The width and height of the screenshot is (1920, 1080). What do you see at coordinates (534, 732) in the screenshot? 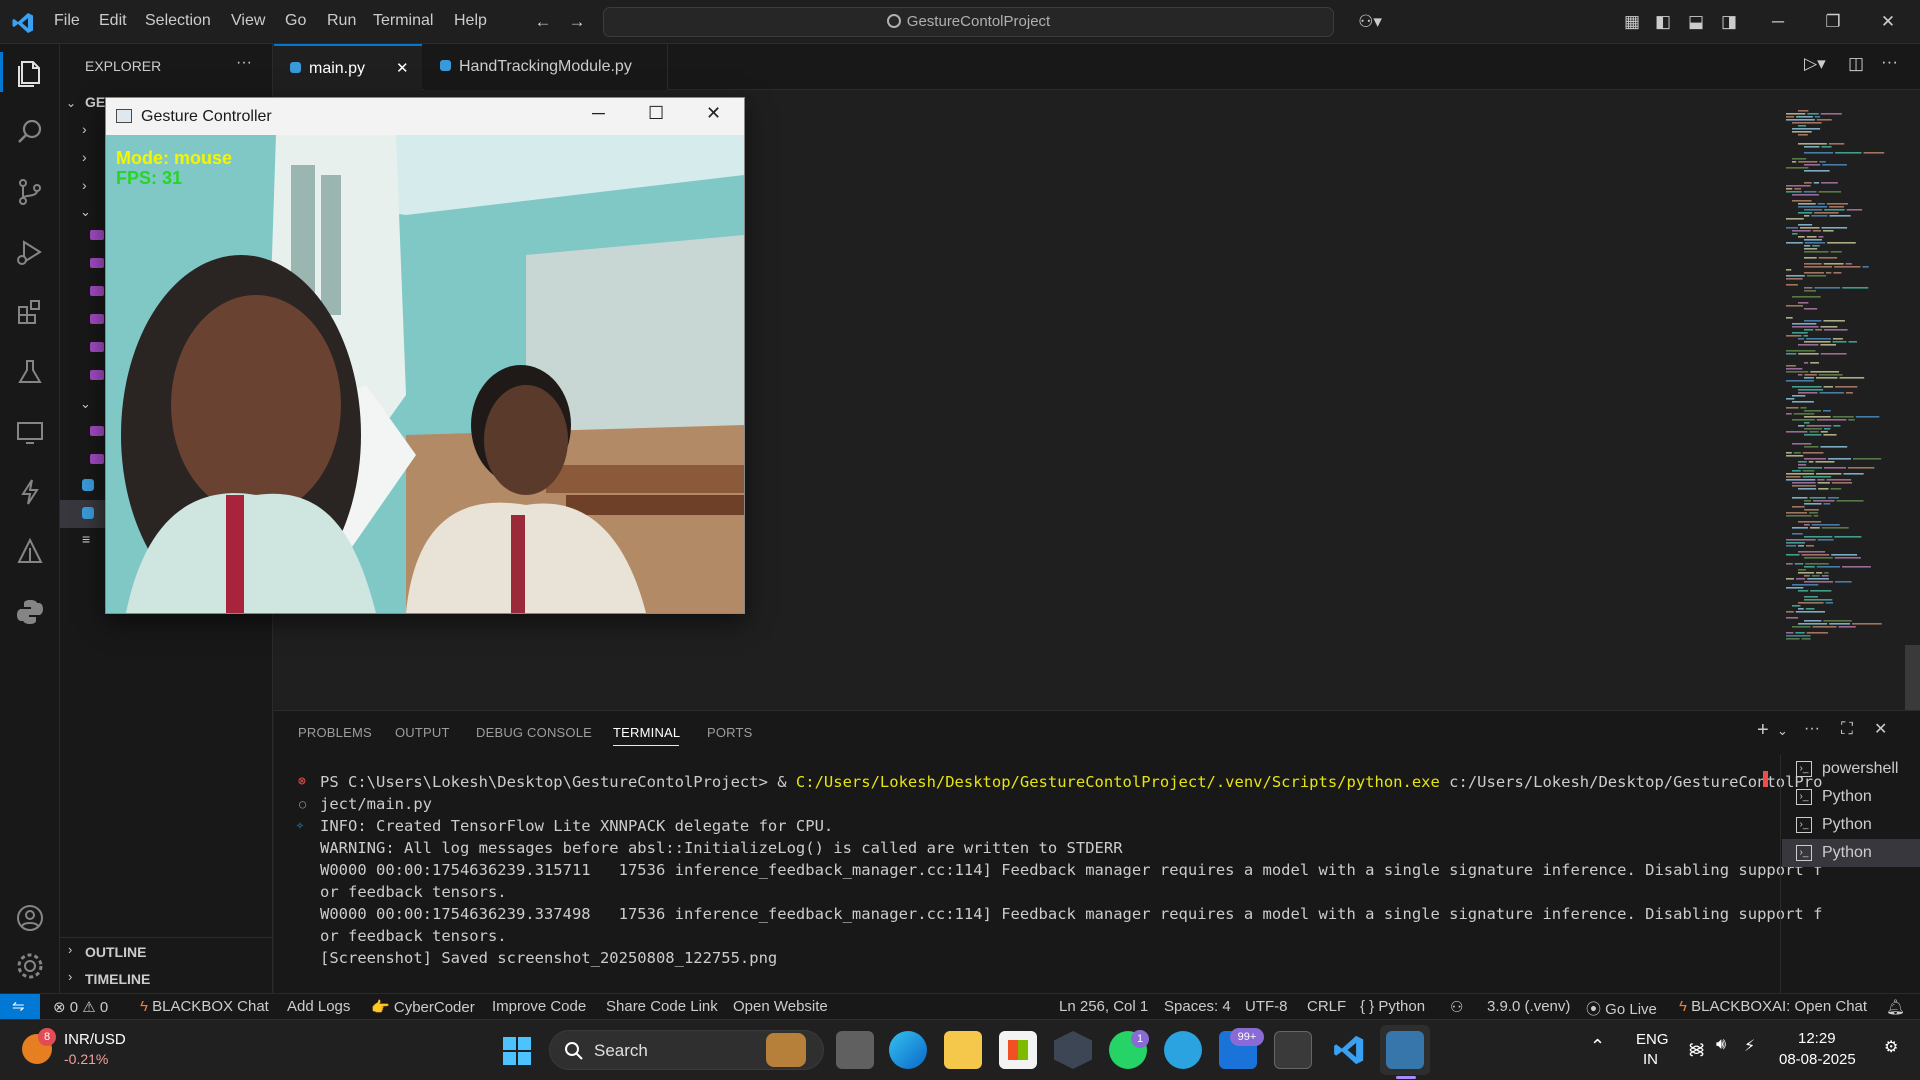
I see `tab-debug-console: DEBUG CONSOLE` at bounding box center [534, 732].